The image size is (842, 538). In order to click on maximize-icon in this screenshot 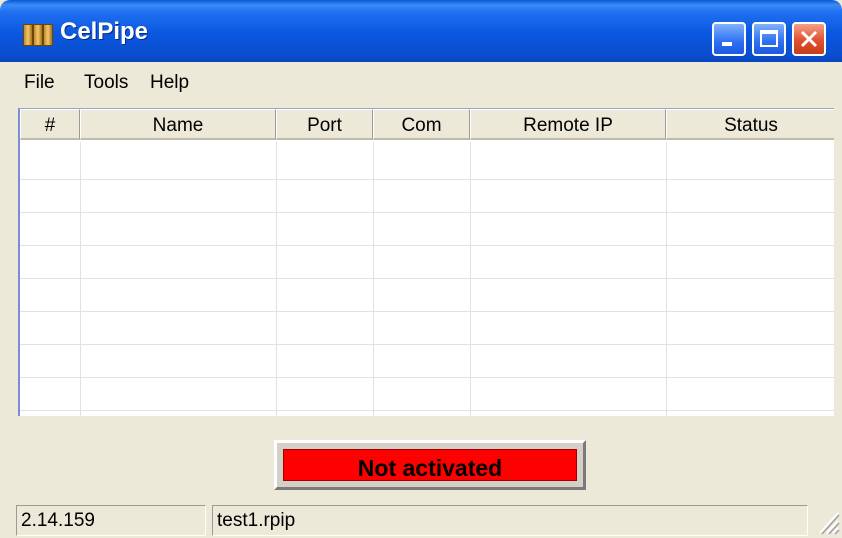, I will do `click(769, 38)`.